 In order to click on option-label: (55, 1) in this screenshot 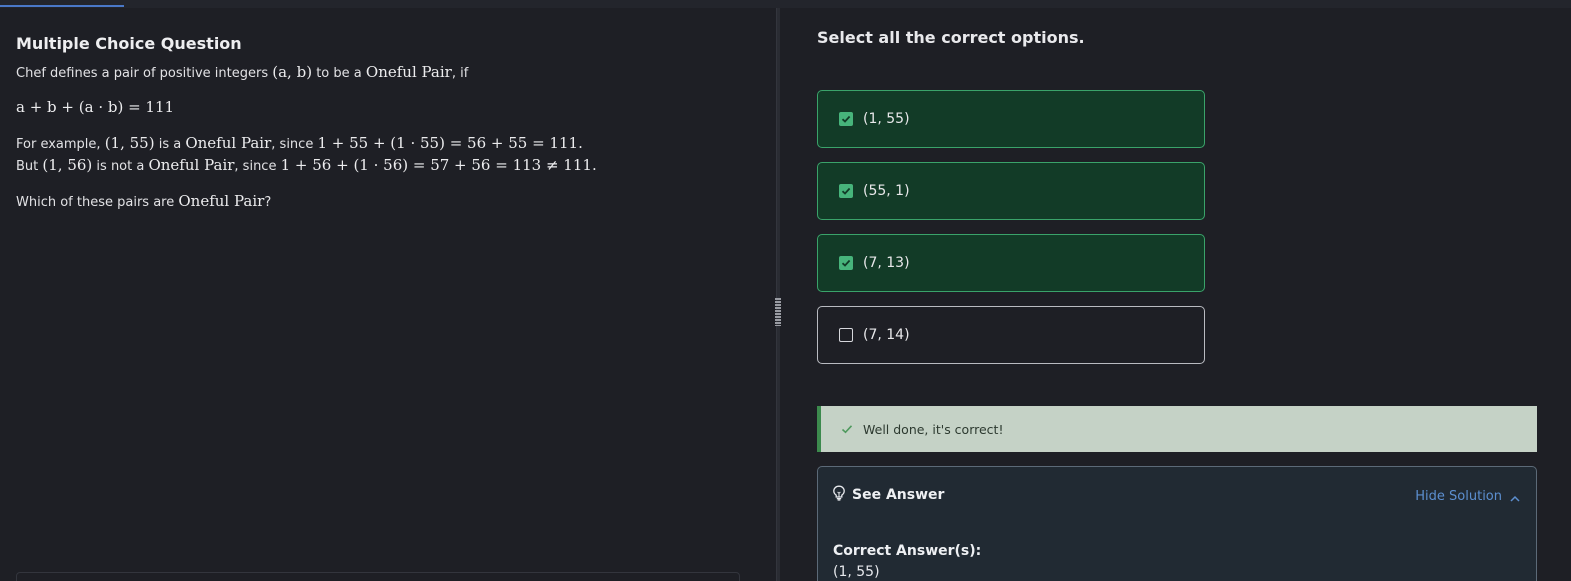, I will do `click(886, 191)`.